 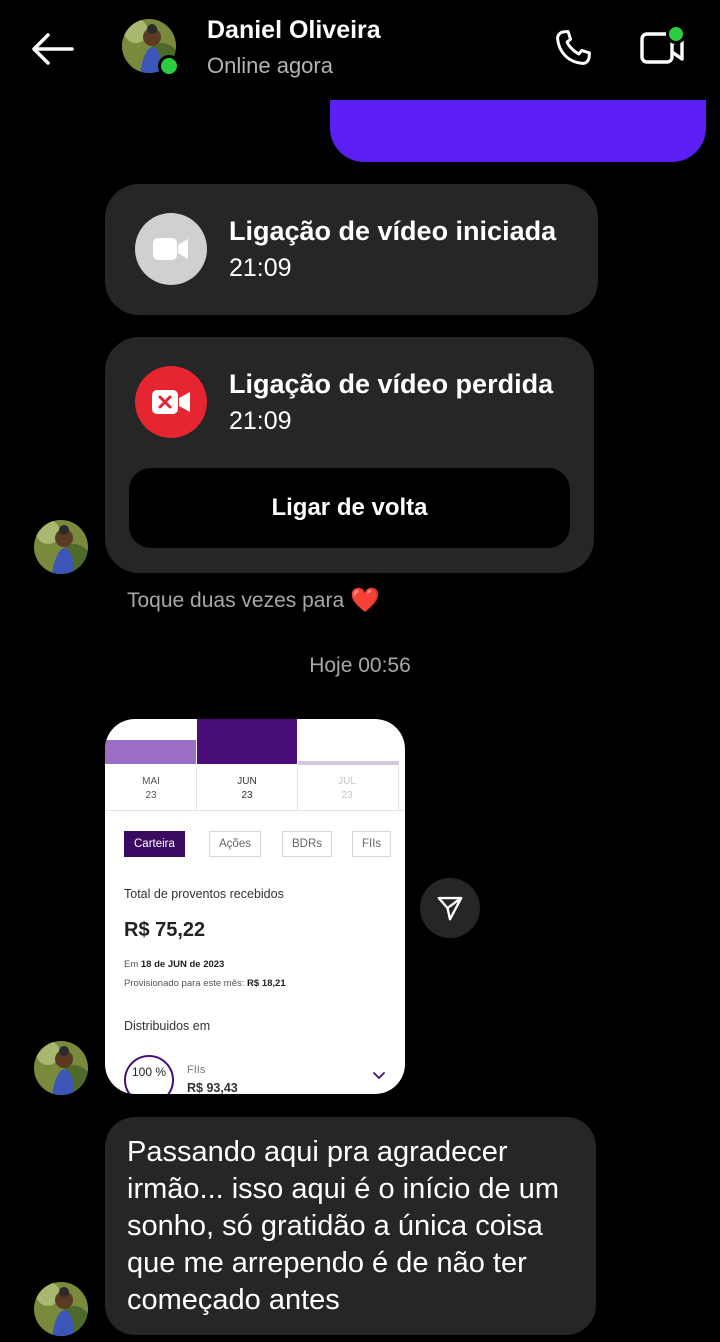 I want to click on call-title: Ligação de vídeo perdida, so click(x=391, y=384).